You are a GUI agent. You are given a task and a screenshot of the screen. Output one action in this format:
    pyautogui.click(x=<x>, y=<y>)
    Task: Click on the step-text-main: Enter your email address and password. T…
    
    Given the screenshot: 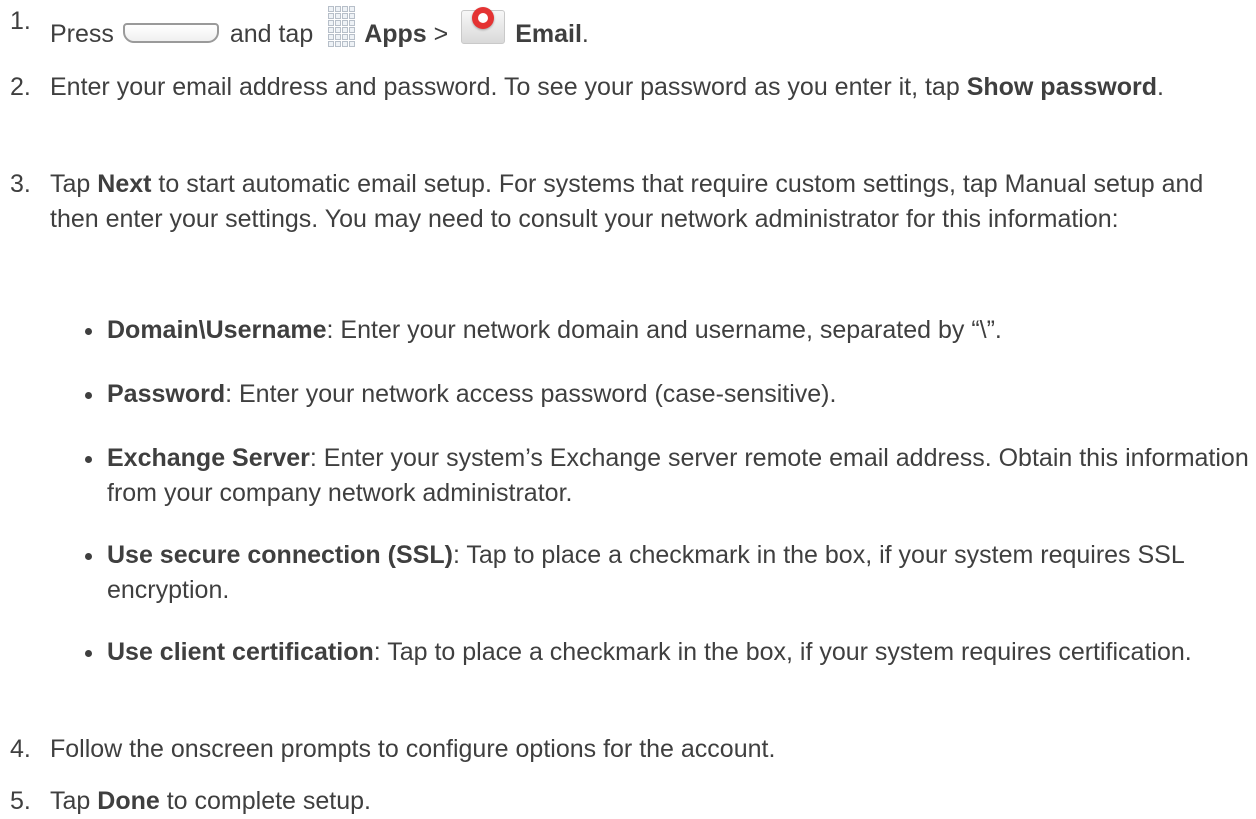 What is the action you would take?
    pyautogui.click(x=505, y=87)
    